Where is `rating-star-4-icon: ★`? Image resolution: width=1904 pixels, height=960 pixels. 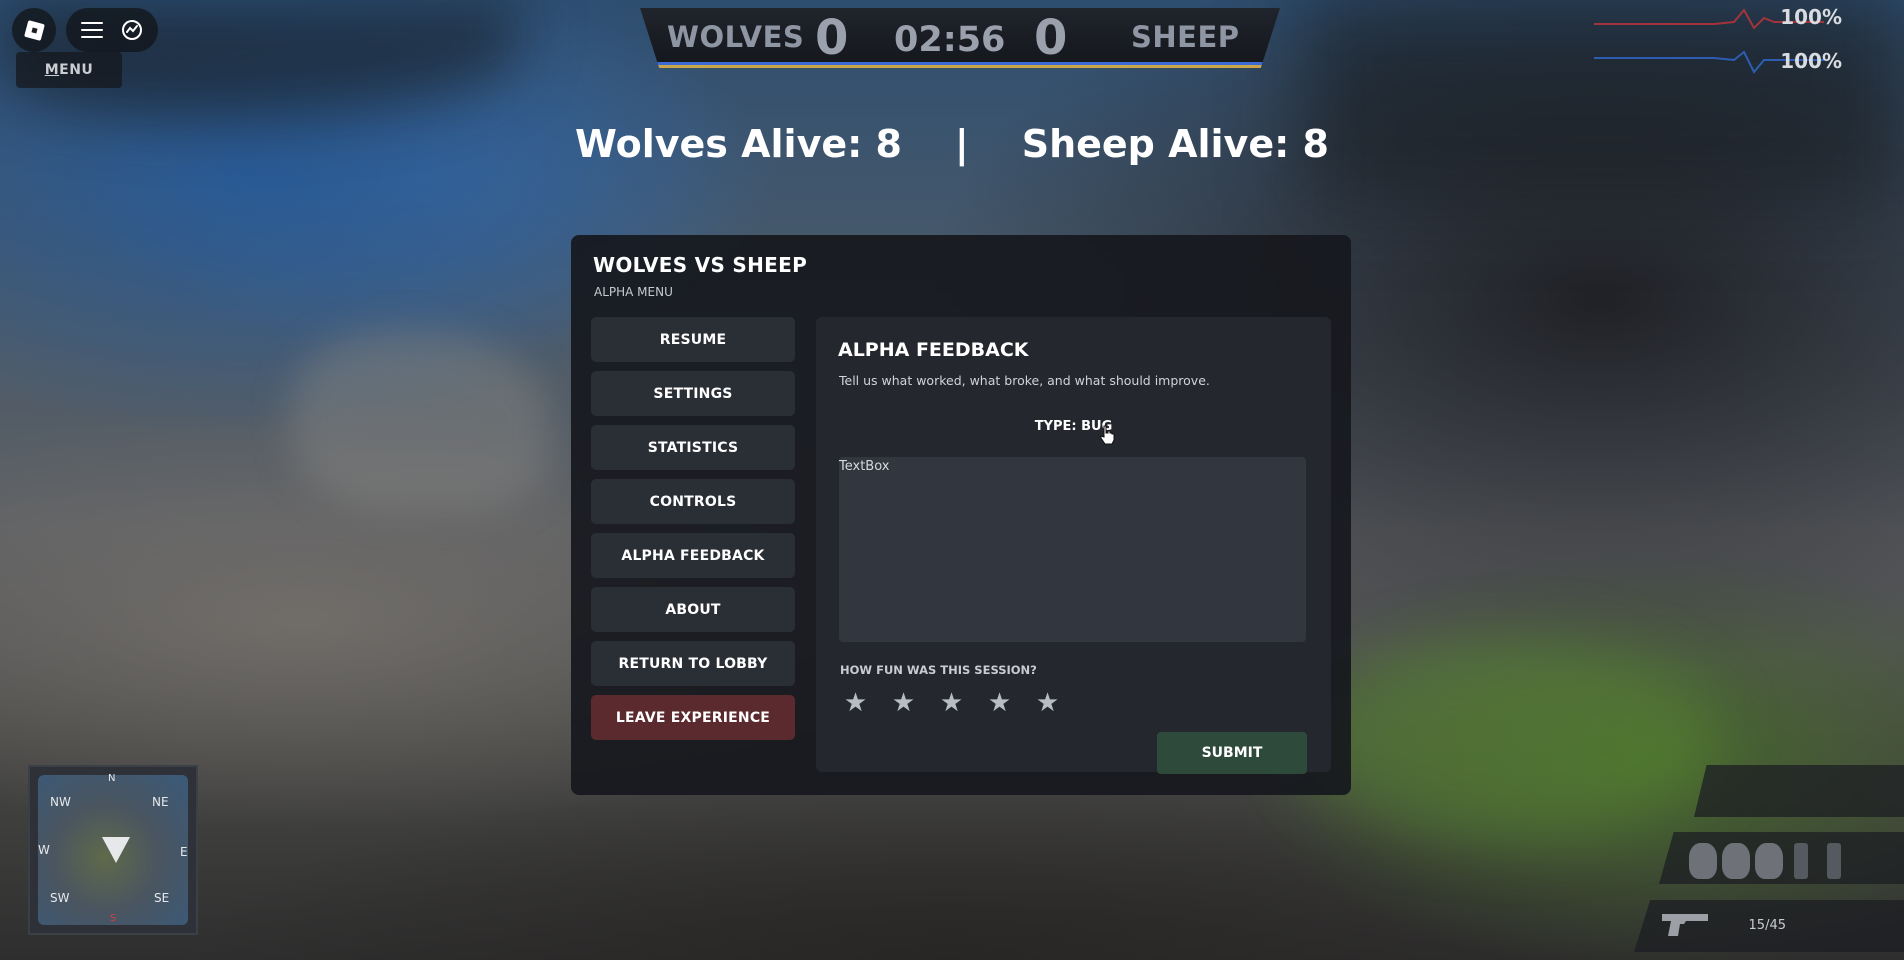
rating-star-4-icon: ★ is located at coordinates (999, 703).